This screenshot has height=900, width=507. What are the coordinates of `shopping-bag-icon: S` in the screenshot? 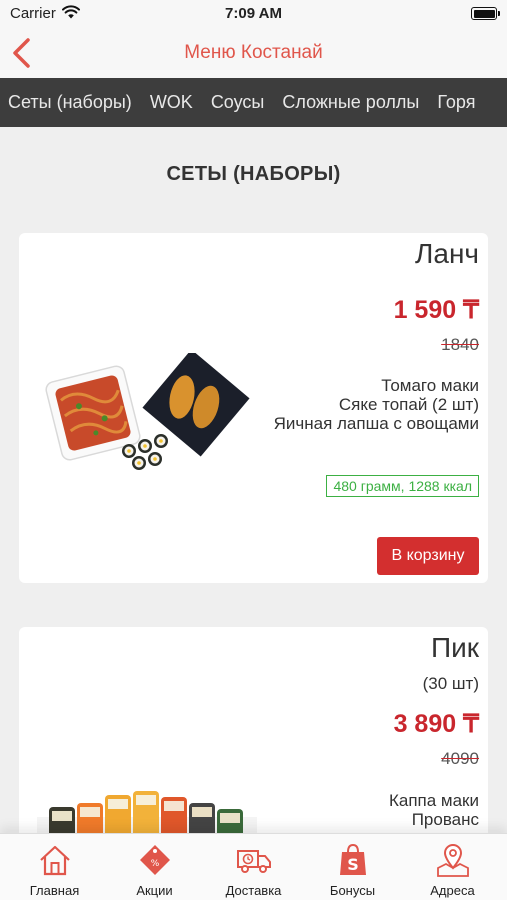 It's located at (353, 859).